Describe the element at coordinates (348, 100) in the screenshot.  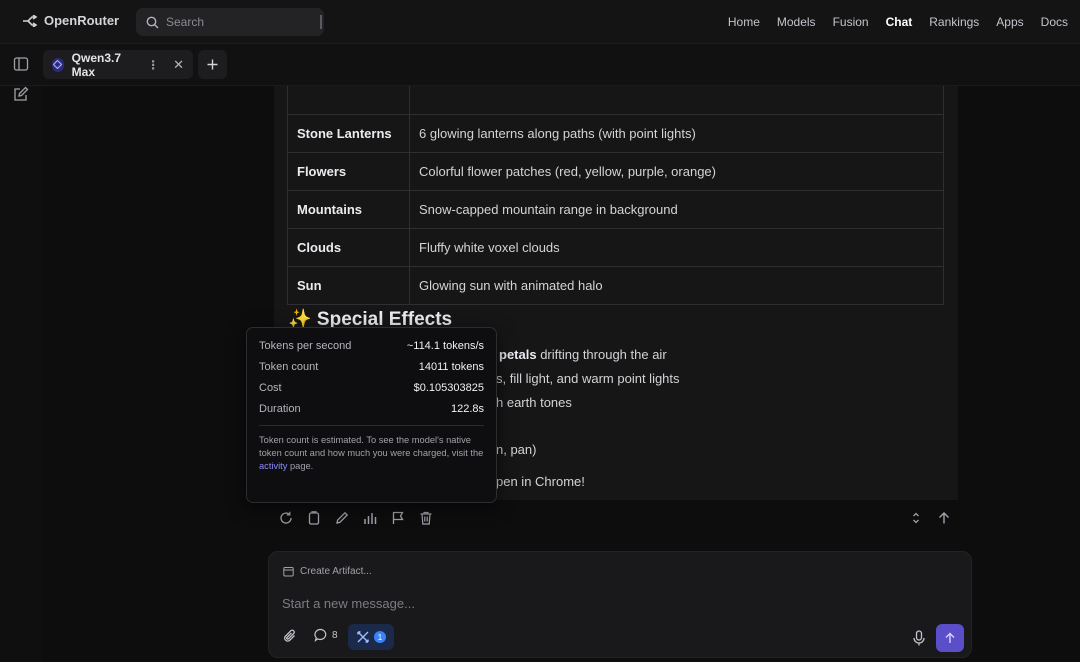
I see `table-cell-key` at that location.